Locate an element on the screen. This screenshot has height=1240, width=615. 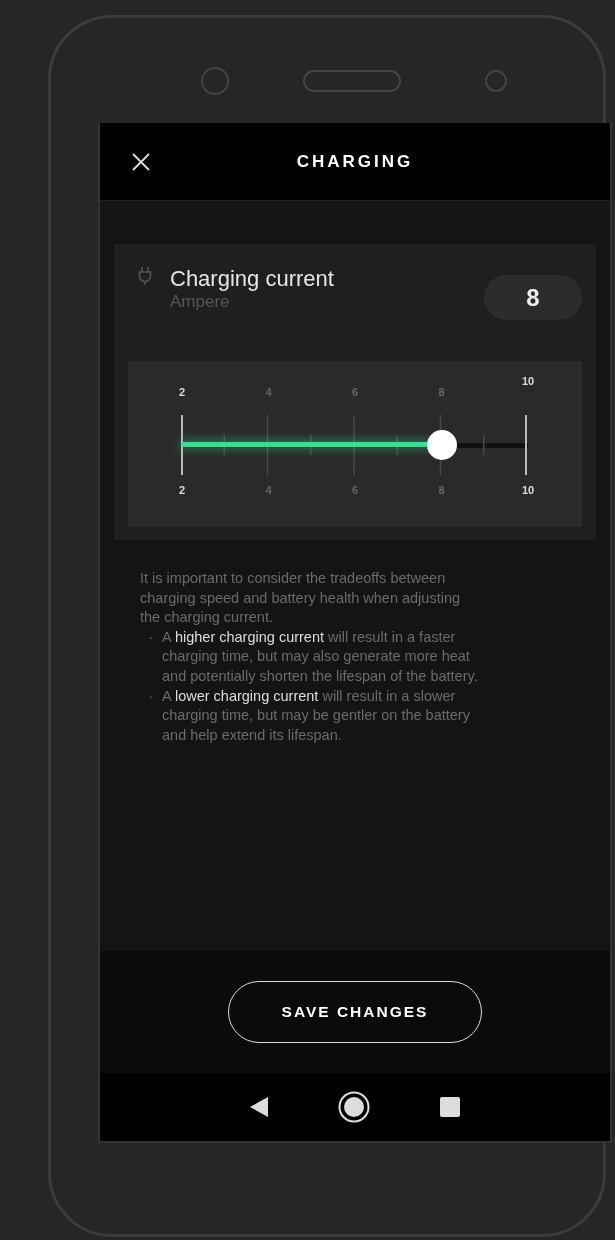
setting-label: Charging current is located at coordinates (252, 279).